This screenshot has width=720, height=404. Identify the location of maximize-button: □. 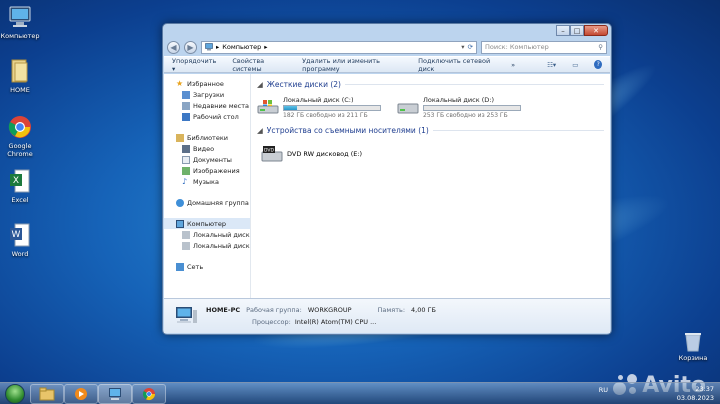
(577, 30).